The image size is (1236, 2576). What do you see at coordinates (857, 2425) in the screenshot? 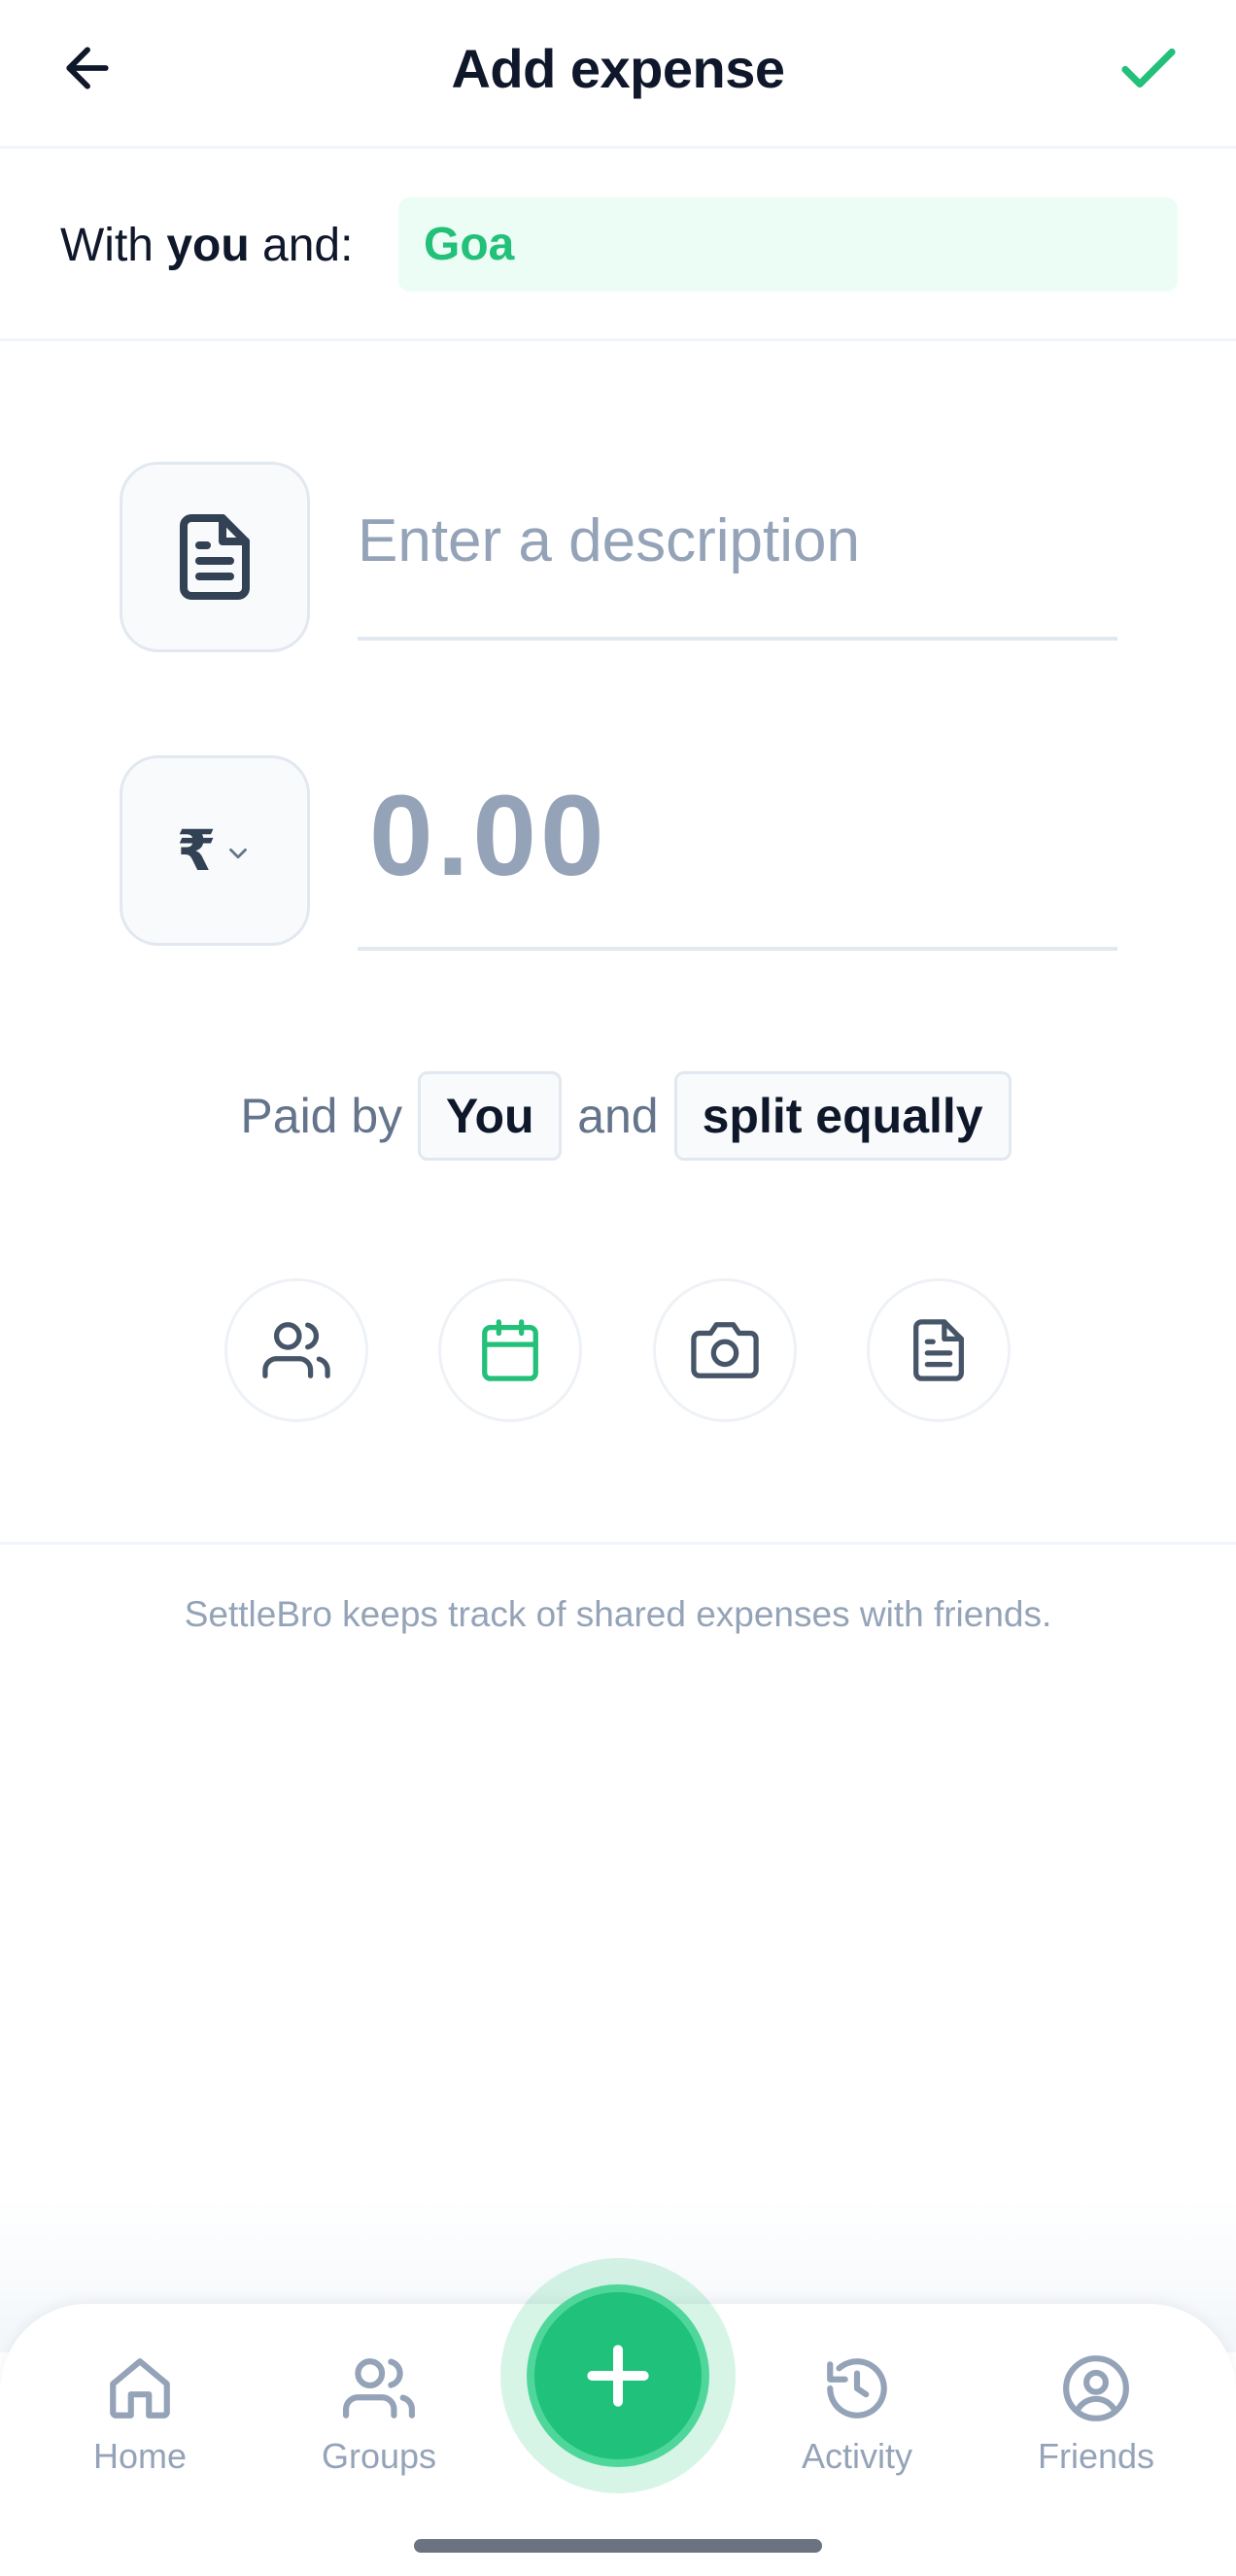
I see `nav-item-activity: Activity` at bounding box center [857, 2425].